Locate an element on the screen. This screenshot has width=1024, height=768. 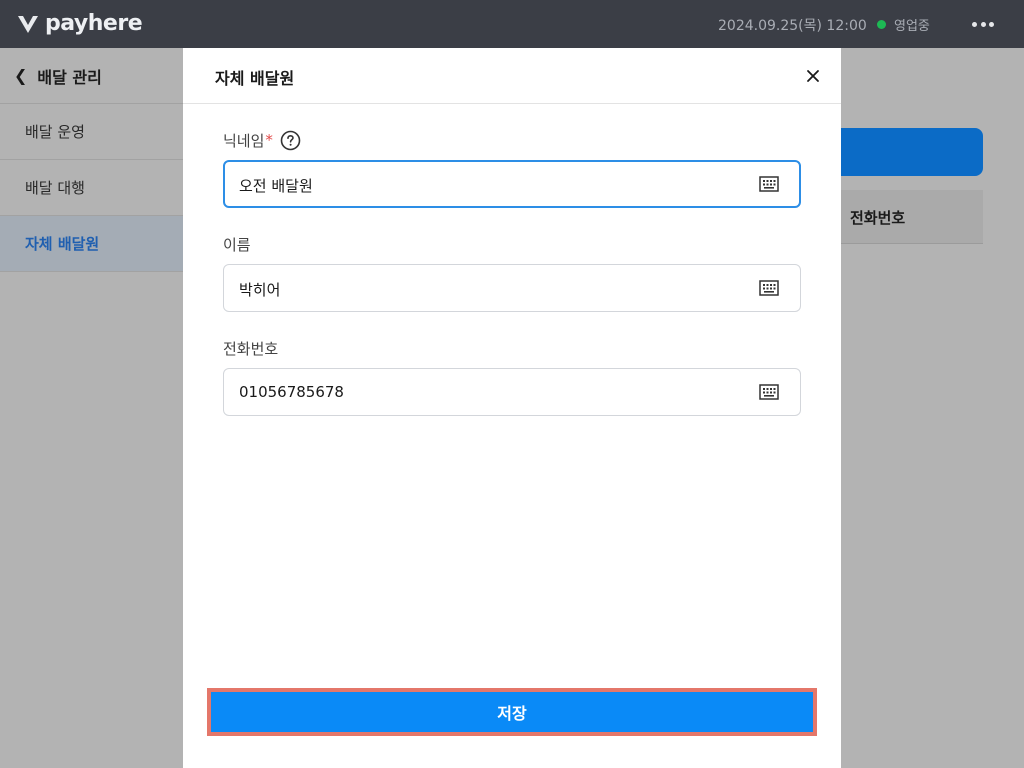
nickname-value: 오전 배달원 is located at coordinates (276, 186).